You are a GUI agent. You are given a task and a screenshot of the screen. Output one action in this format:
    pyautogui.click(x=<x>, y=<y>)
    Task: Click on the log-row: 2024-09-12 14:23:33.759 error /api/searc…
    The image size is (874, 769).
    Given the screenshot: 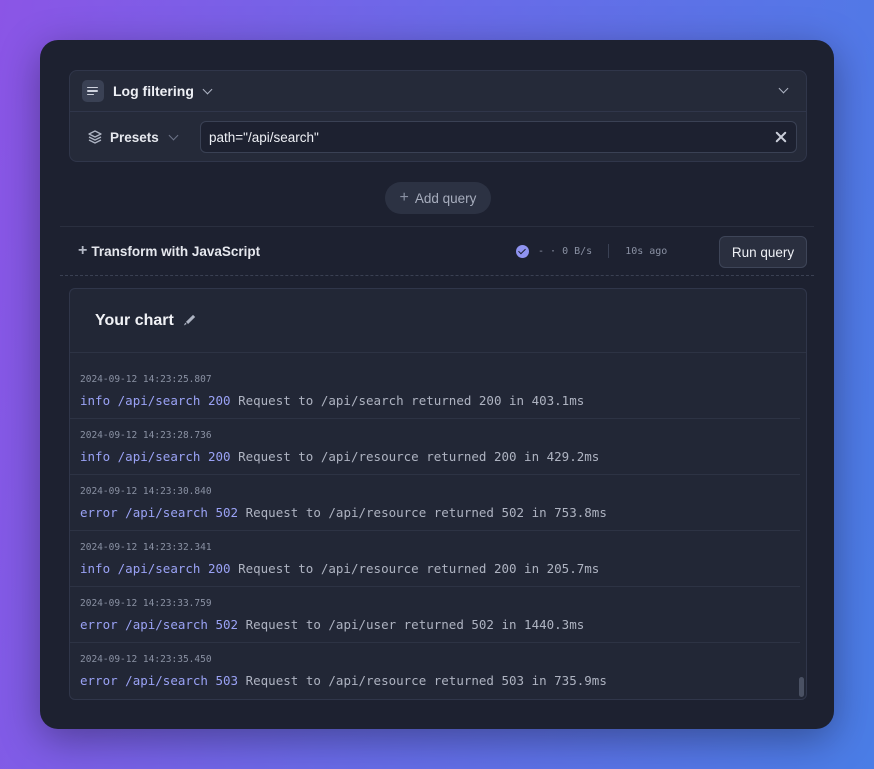 What is the action you would take?
    pyautogui.click(x=435, y=615)
    